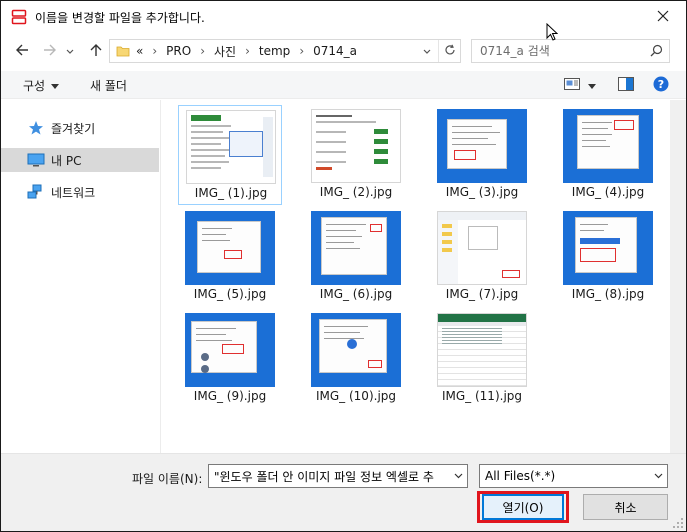 The image size is (687, 532). I want to click on organize-button: 구성, so click(41, 85).